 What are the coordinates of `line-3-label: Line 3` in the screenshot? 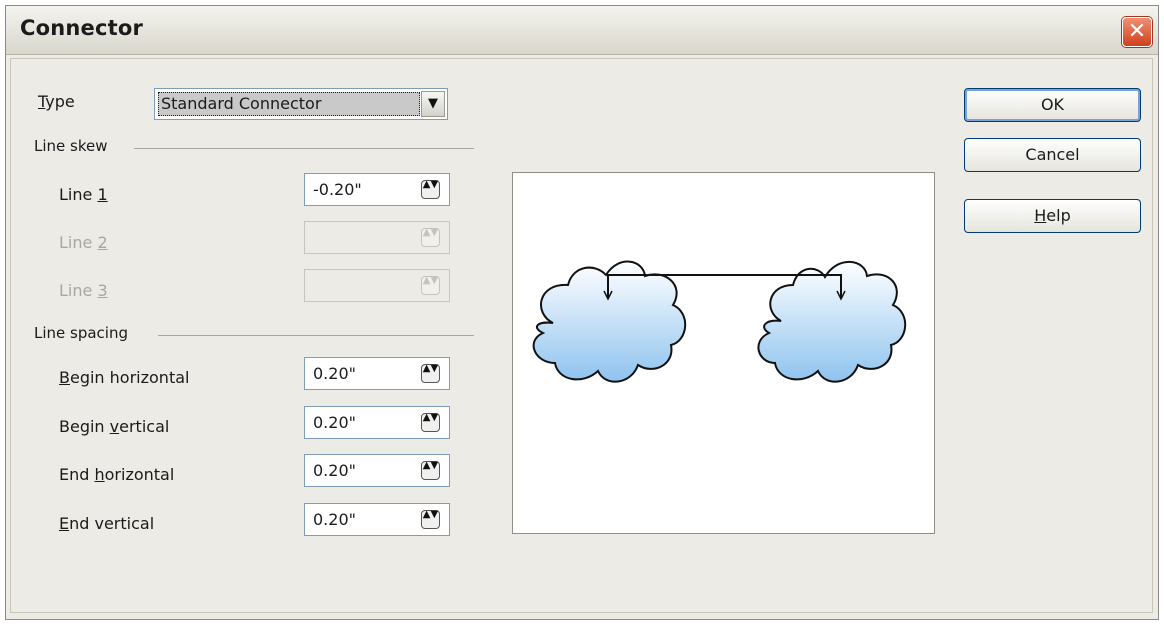 It's located at (83, 290).